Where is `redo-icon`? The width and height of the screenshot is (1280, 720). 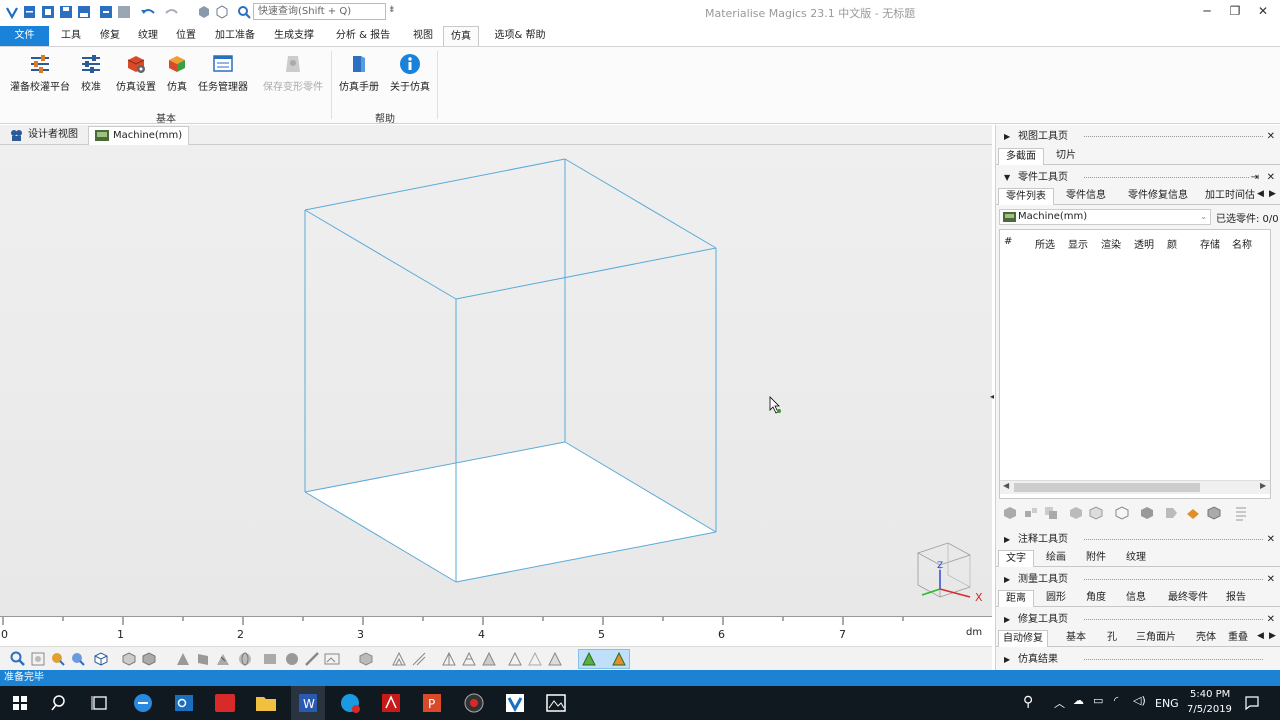 redo-icon is located at coordinates (171, 11).